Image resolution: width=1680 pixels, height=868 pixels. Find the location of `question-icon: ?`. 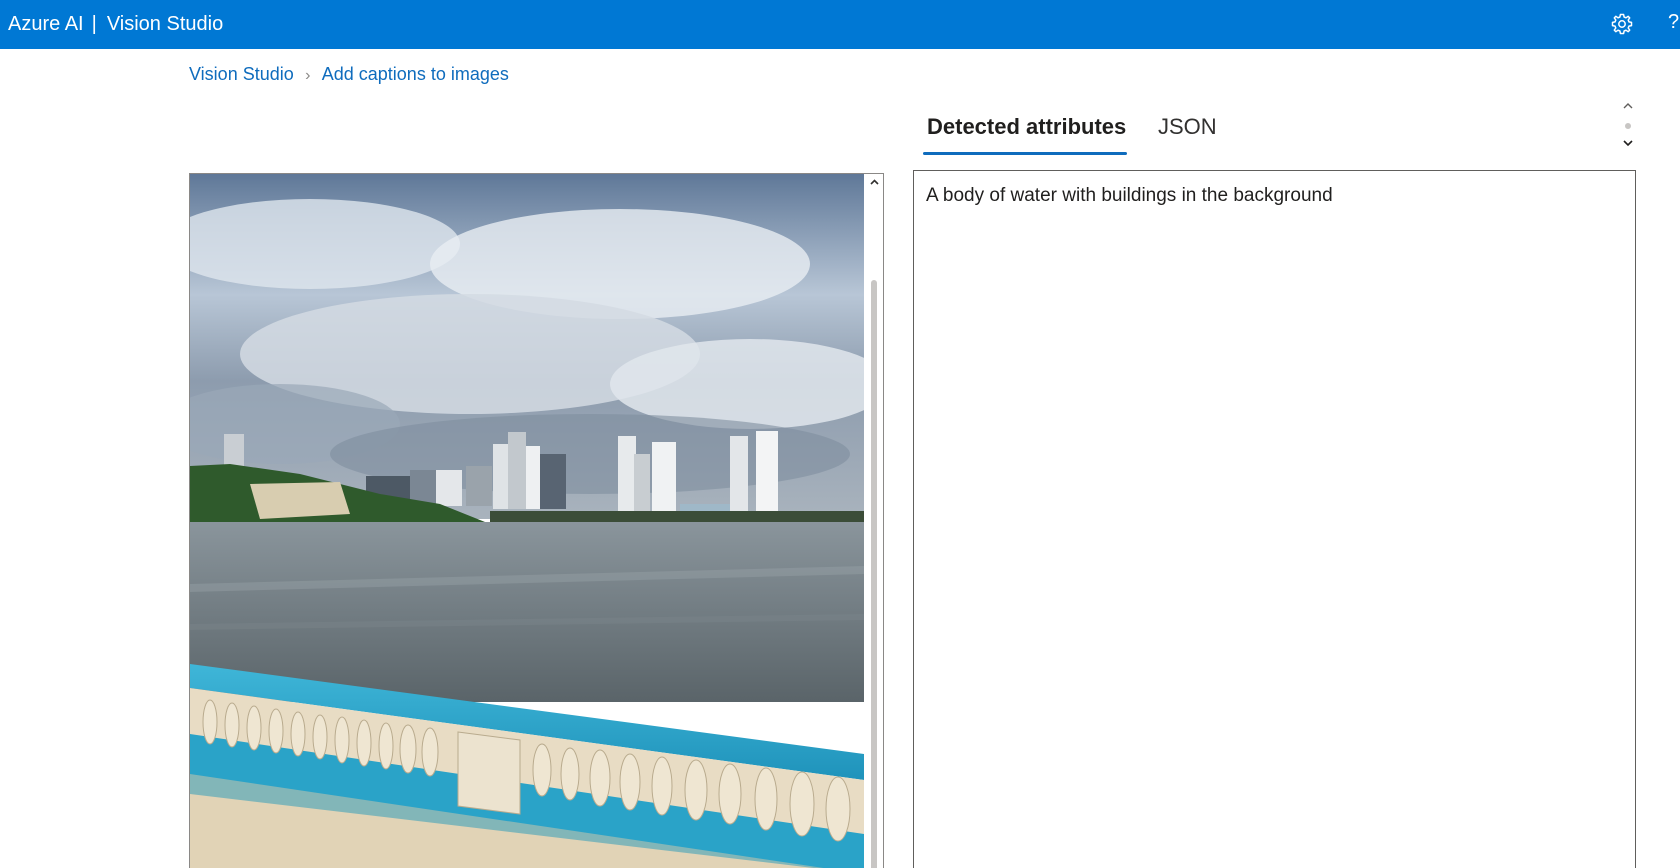

question-icon: ? is located at coordinates (1674, 22).